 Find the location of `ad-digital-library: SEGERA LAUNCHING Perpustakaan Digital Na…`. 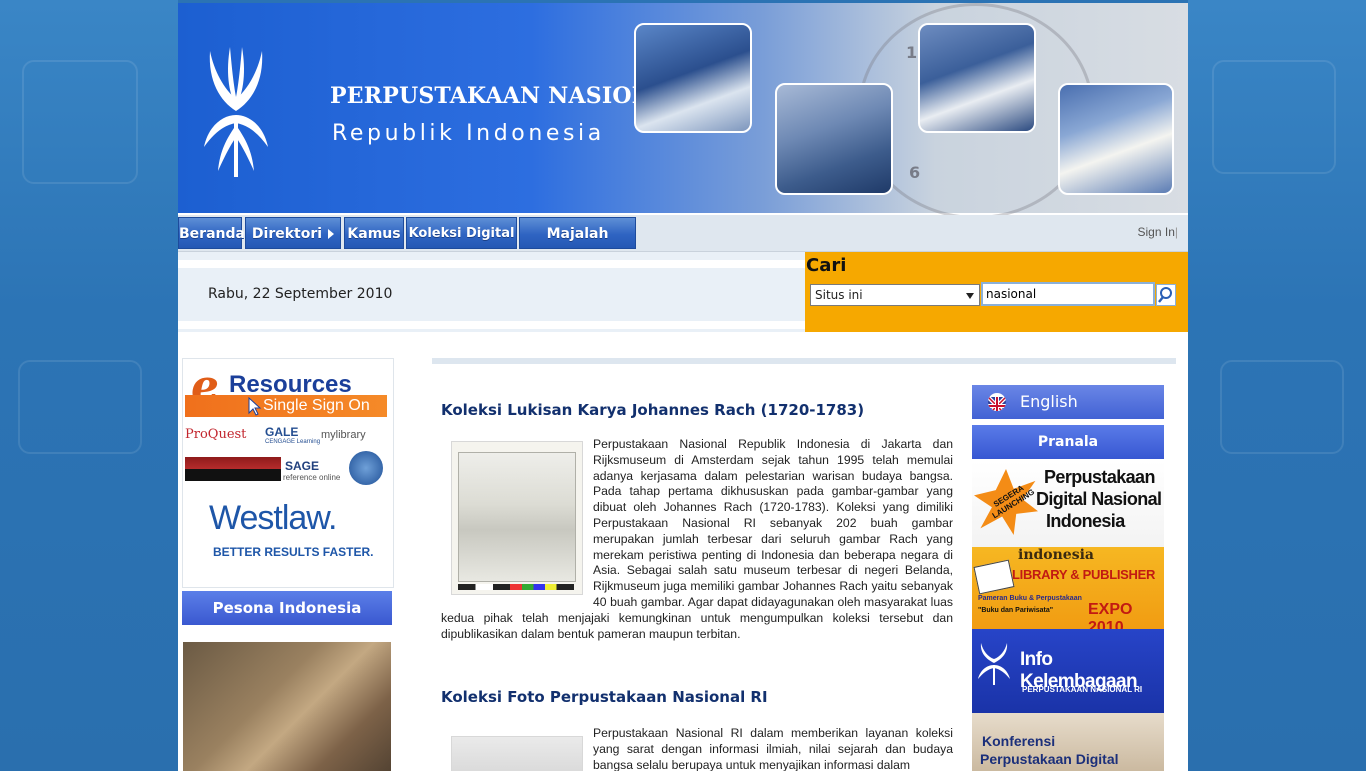

ad-digital-library: SEGERA LAUNCHING Perpustakaan Digital Na… is located at coordinates (1068, 504).